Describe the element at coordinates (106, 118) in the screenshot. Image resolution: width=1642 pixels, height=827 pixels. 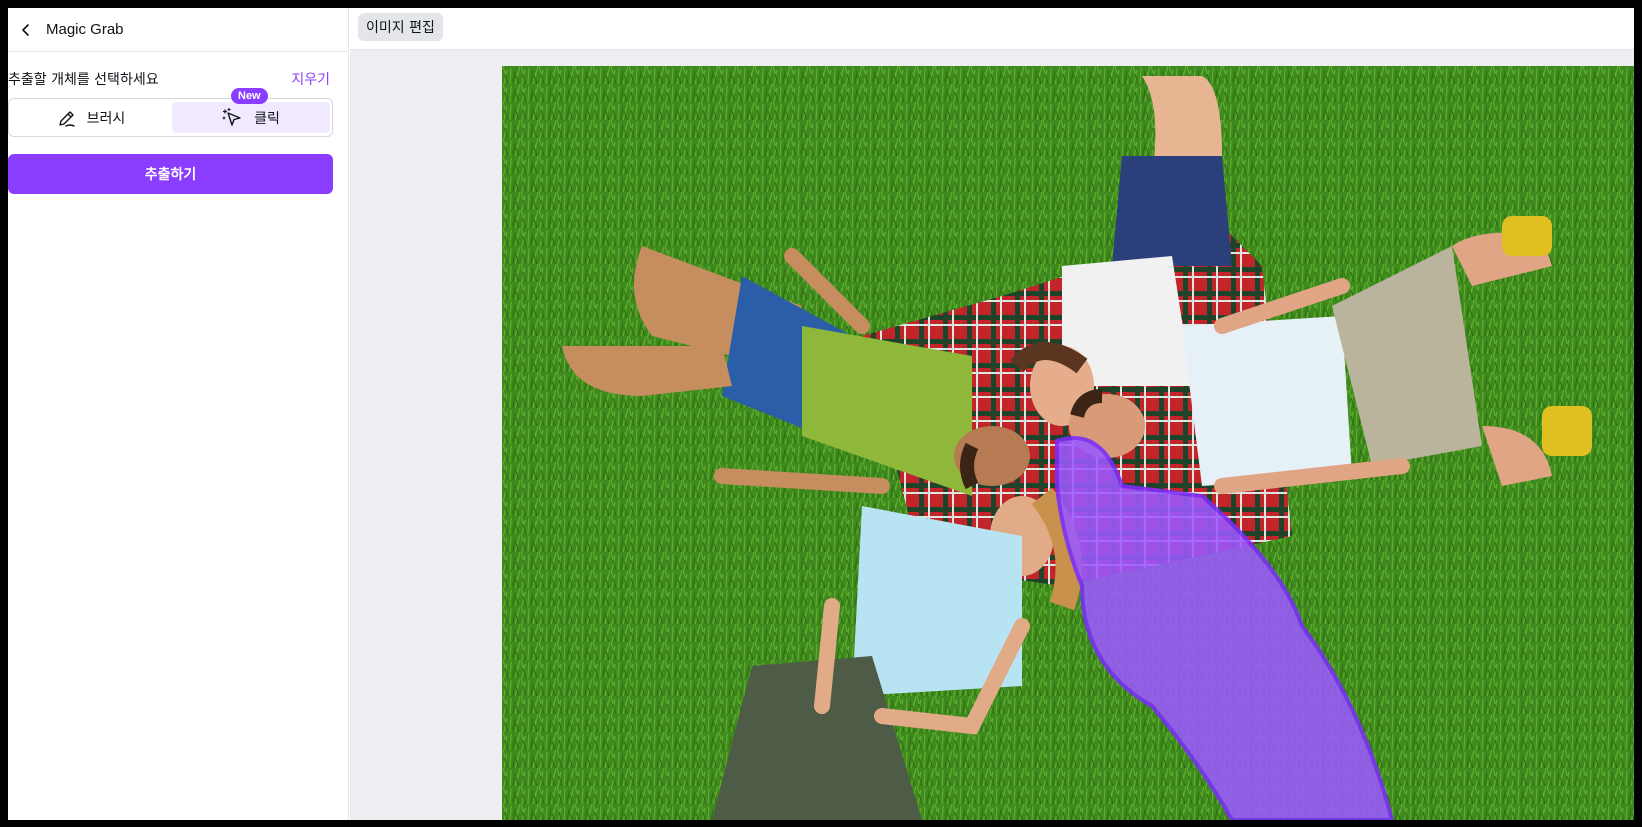
I see `brush-mode-label: 브러시` at that location.